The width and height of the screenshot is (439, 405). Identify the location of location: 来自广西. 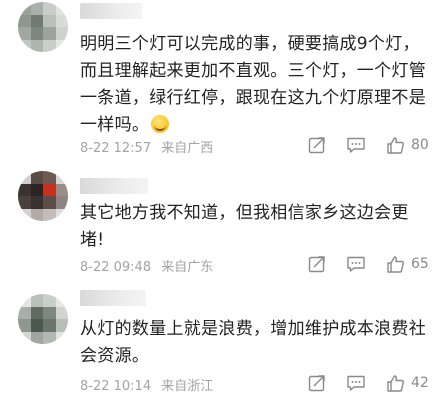
(187, 148).